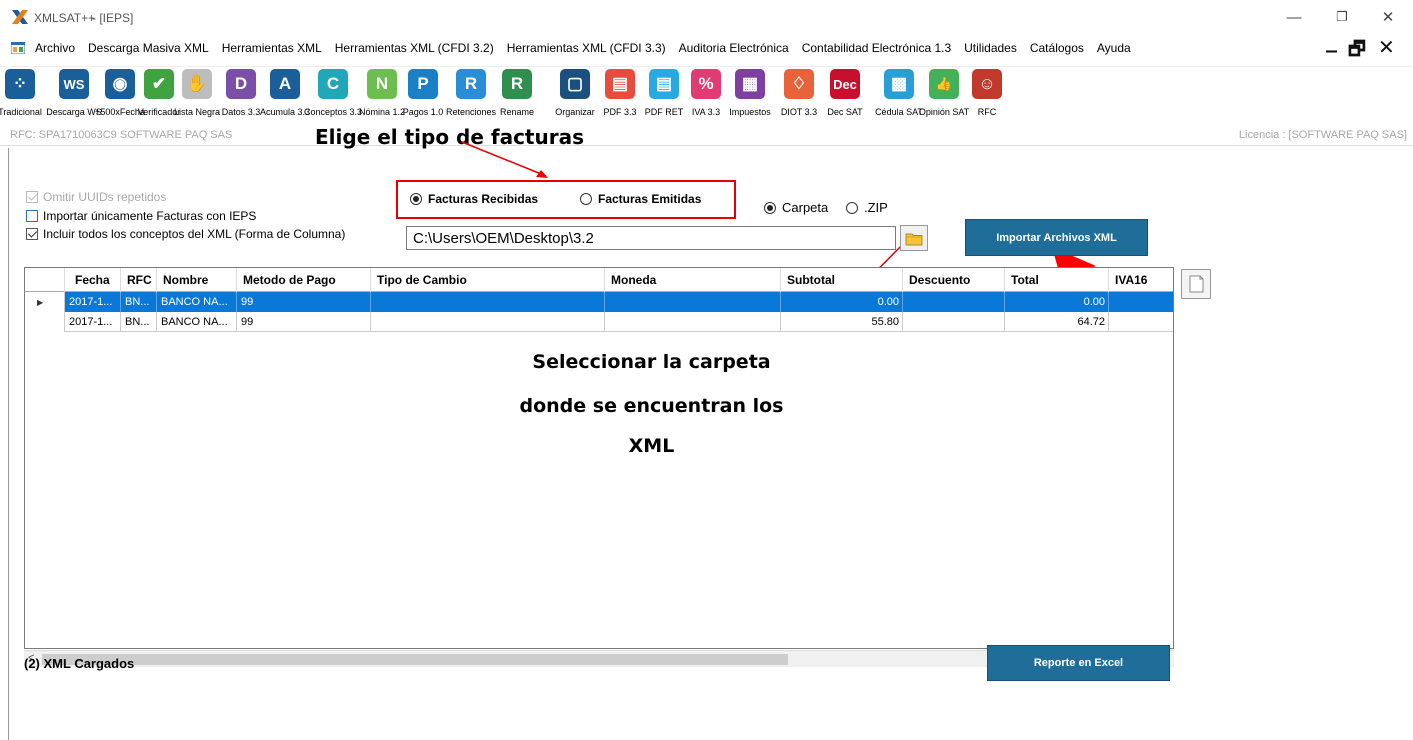  I want to click on zip-radio-dot, so click(852, 207).